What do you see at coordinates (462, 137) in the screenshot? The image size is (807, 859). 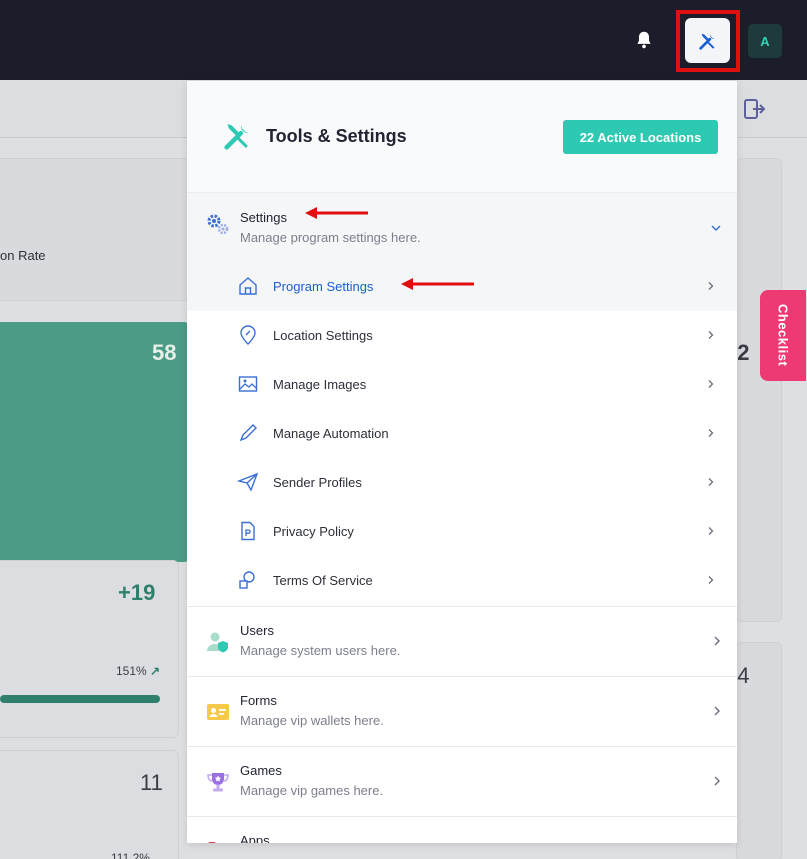 I see `dropdown-header: Tools & Settings 22 Active Locations` at bounding box center [462, 137].